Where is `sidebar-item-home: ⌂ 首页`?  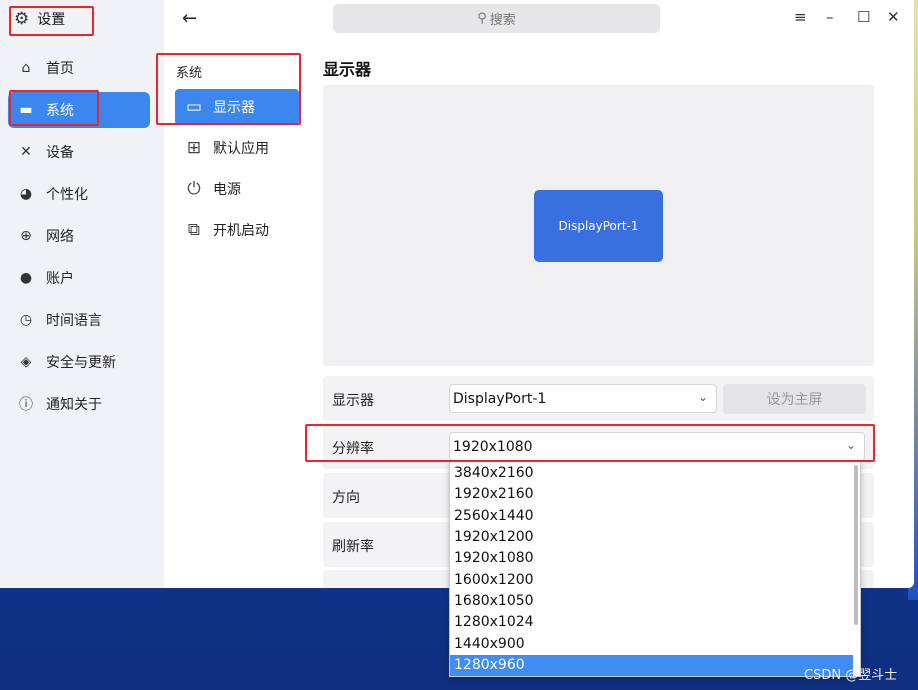 sidebar-item-home: ⌂ 首页 is located at coordinates (79, 68).